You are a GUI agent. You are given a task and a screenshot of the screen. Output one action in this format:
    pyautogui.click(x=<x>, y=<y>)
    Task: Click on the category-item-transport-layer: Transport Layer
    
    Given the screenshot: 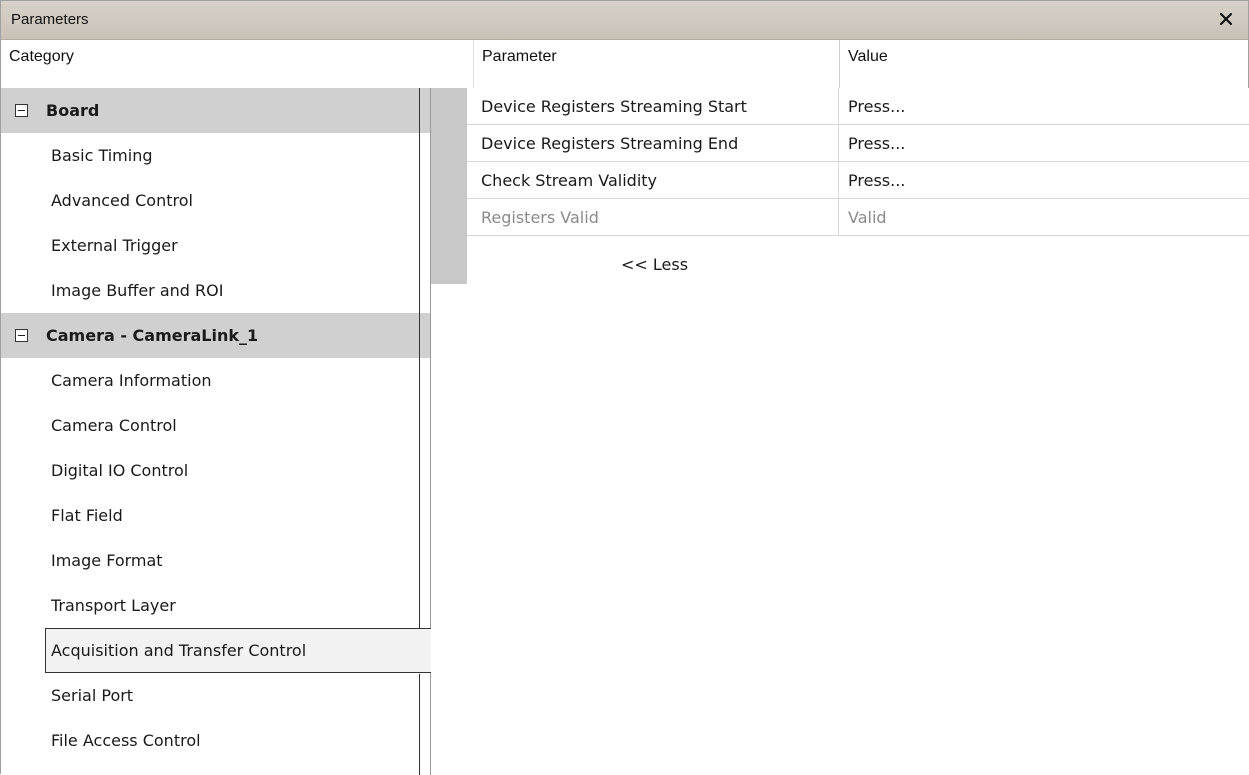 What is the action you would take?
    pyautogui.click(x=215, y=605)
    